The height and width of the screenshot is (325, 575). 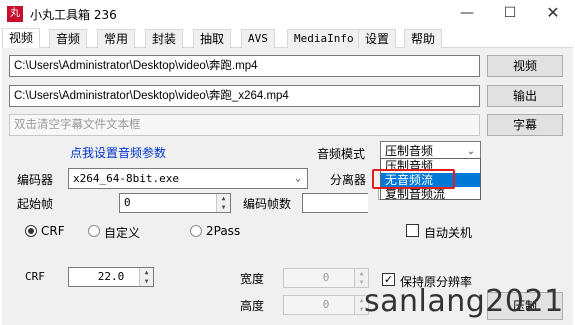 I want to click on tab-strip: 视频 音频 常用 封装 抽取 AVS MediaInfo 设置 帮助, so click(x=287, y=38).